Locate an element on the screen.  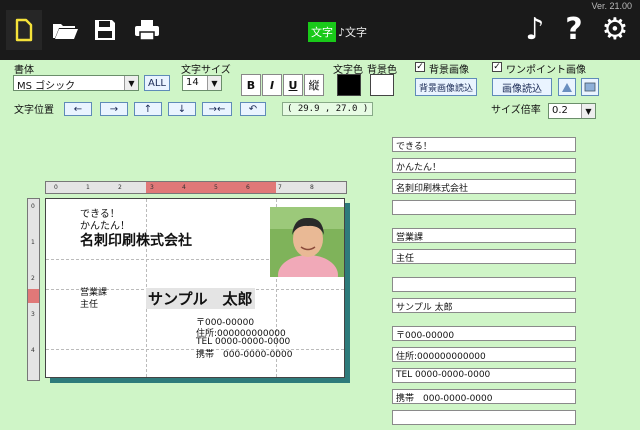
card-mobile: 携帯 000-0000-0000 is located at coordinates (244, 355).